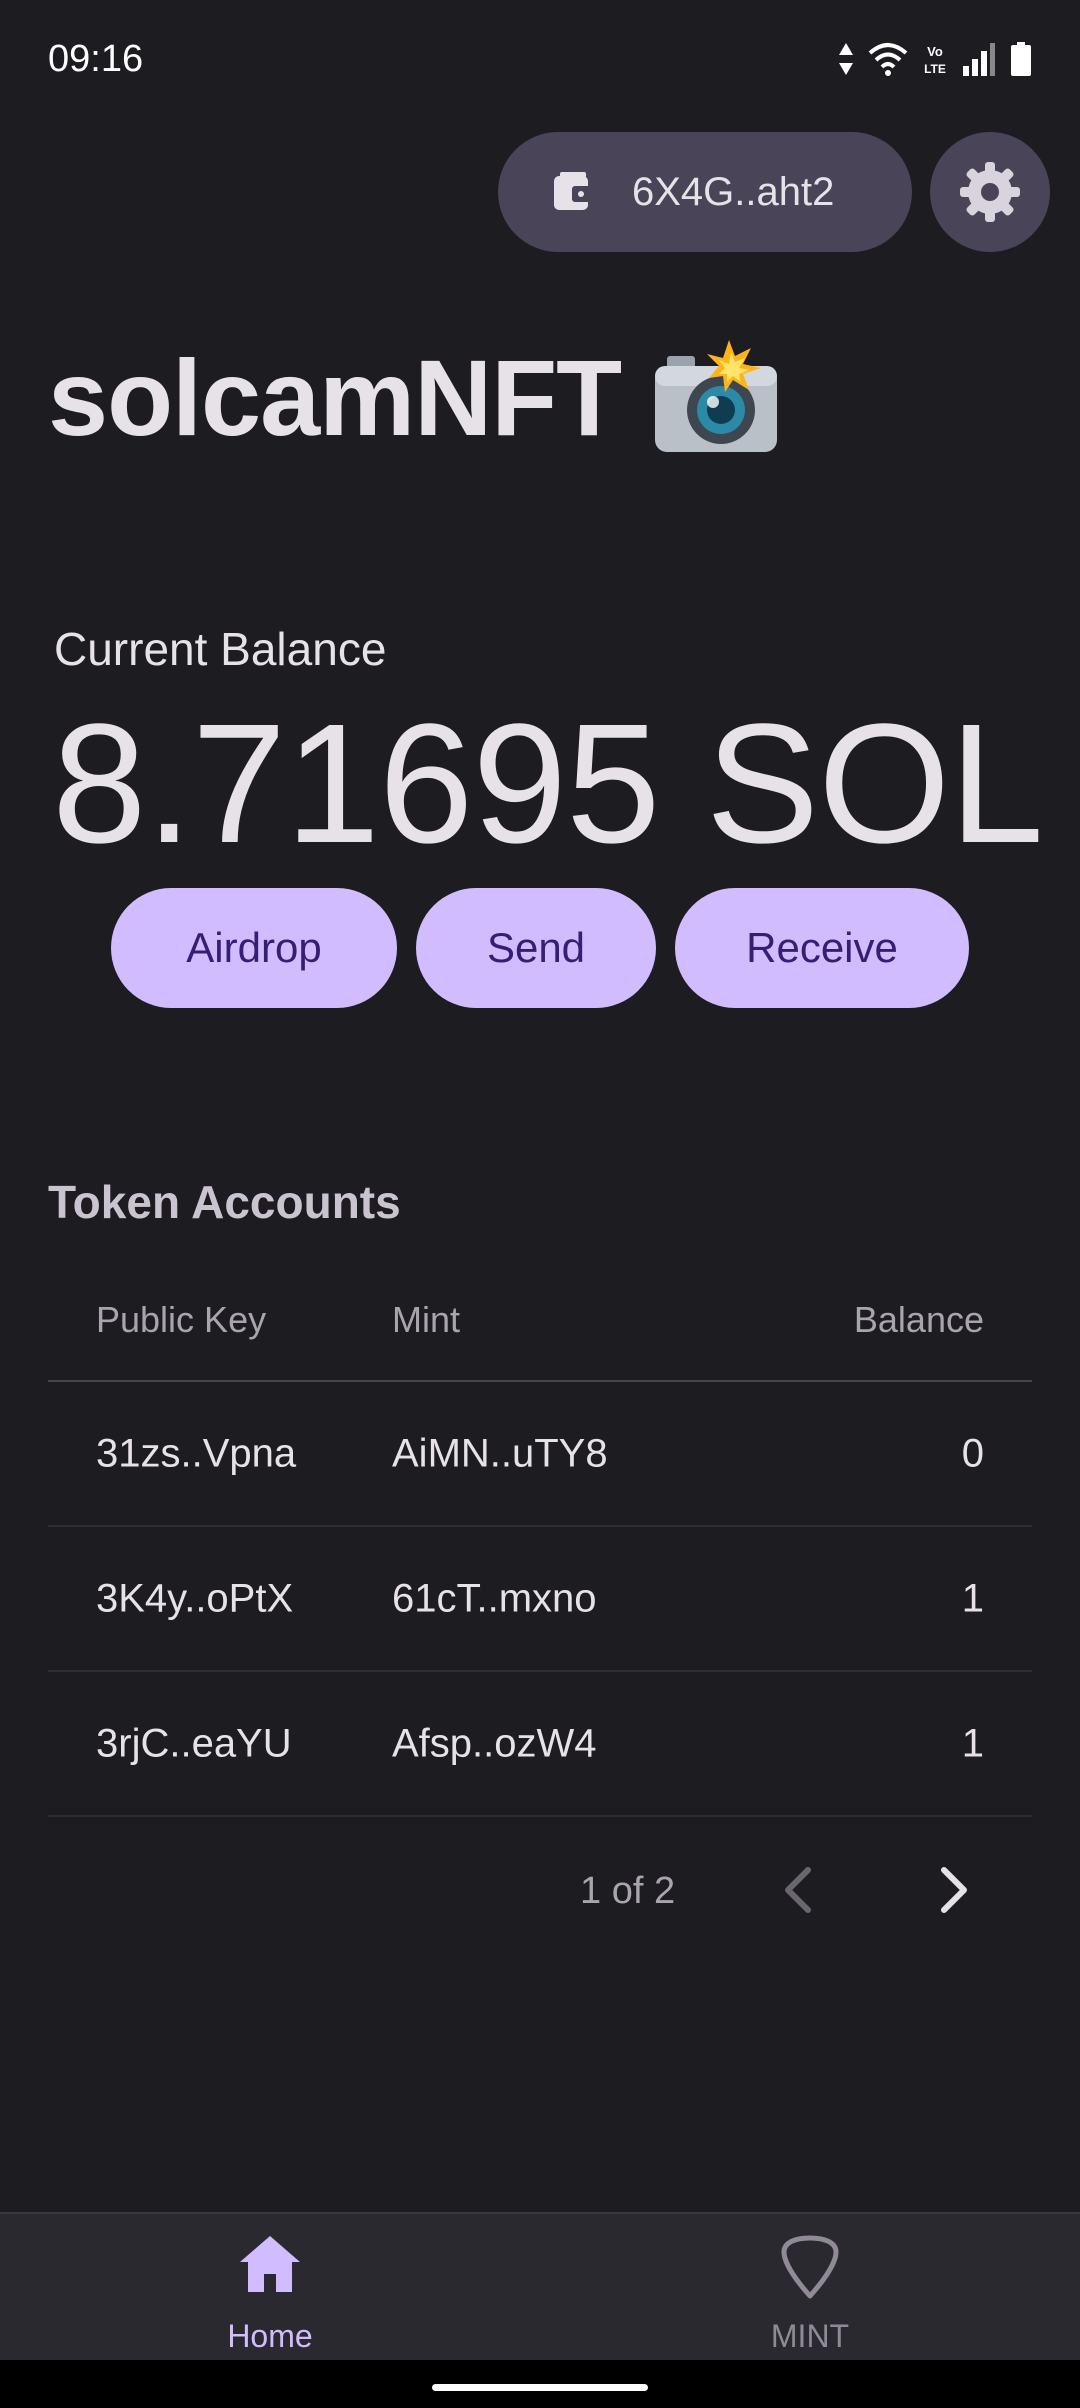  I want to click on volte-icon: Vo LTE, so click(935, 60).